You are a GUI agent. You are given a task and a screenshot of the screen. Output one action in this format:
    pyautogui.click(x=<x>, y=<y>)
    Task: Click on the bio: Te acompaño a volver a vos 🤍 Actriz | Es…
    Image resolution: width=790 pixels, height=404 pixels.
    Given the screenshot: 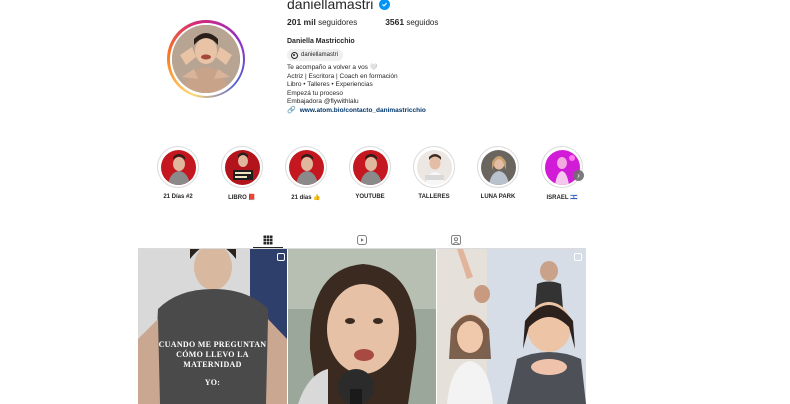 What is the action you would take?
    pyautogui.click(x=356, y=90)
    